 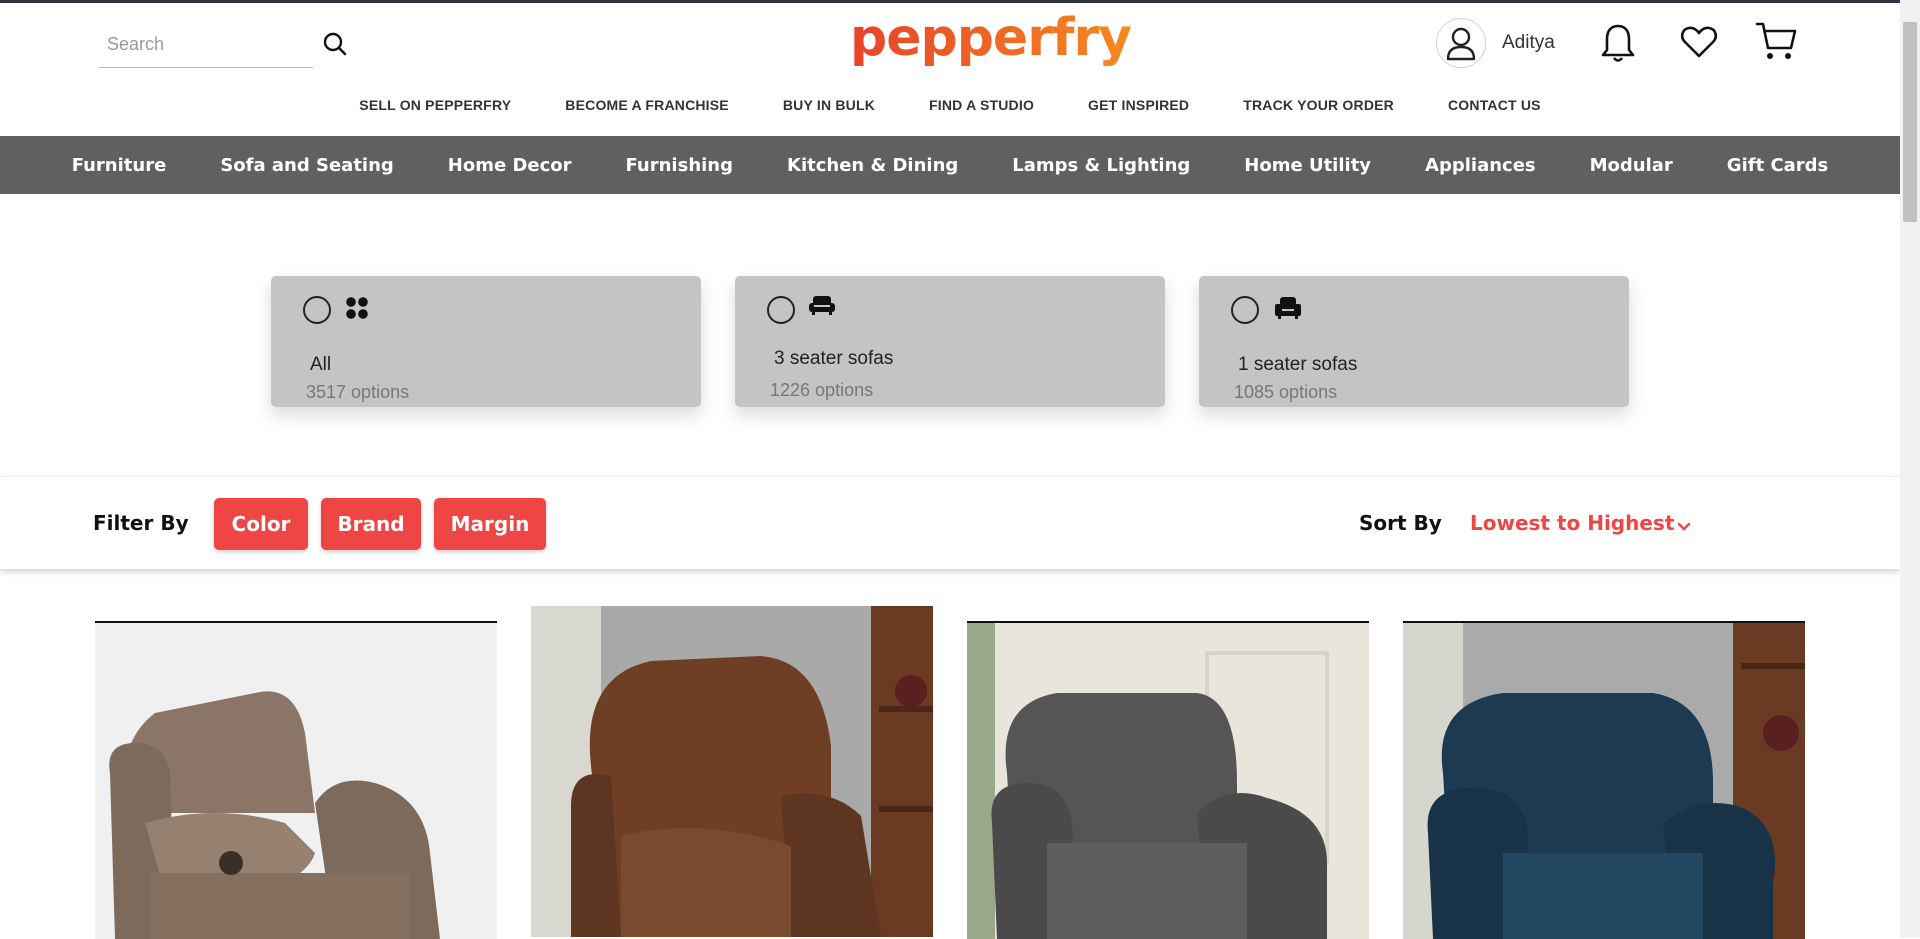 I want to click on nav-sofa-seating: Sofa and Seating, so click(x=306, y=165).